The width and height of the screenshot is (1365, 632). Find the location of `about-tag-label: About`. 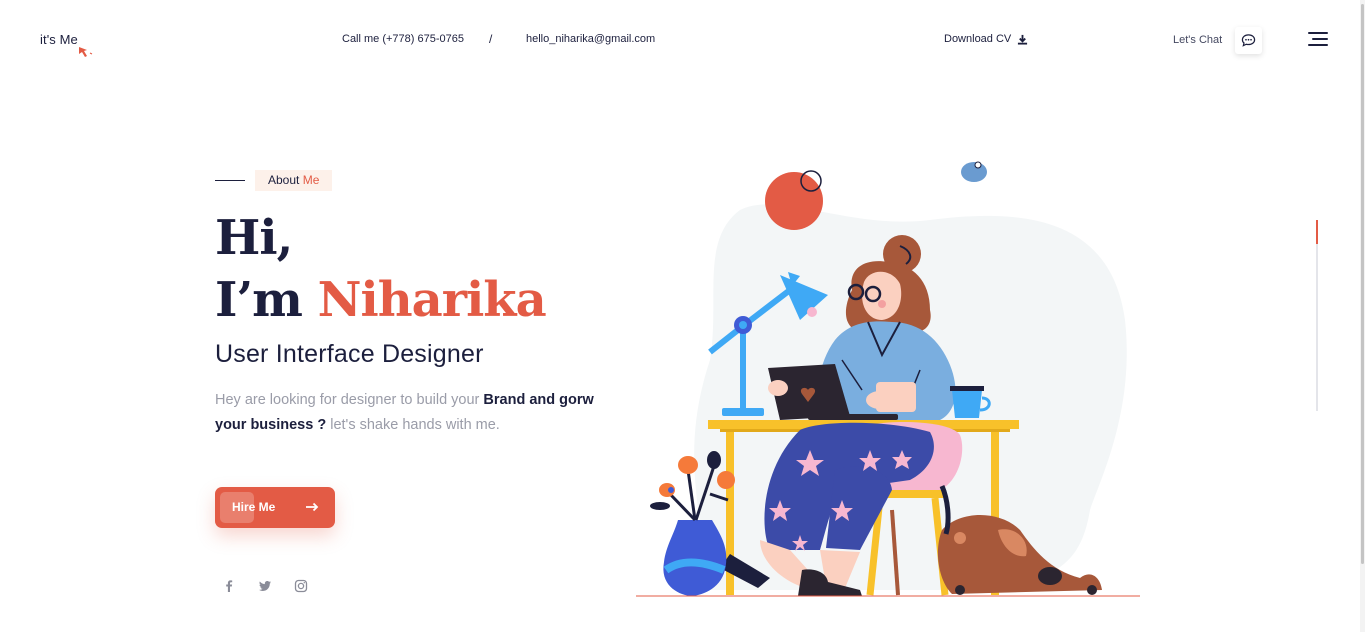

about-tag-label: About is located at coordinates (284, 180).